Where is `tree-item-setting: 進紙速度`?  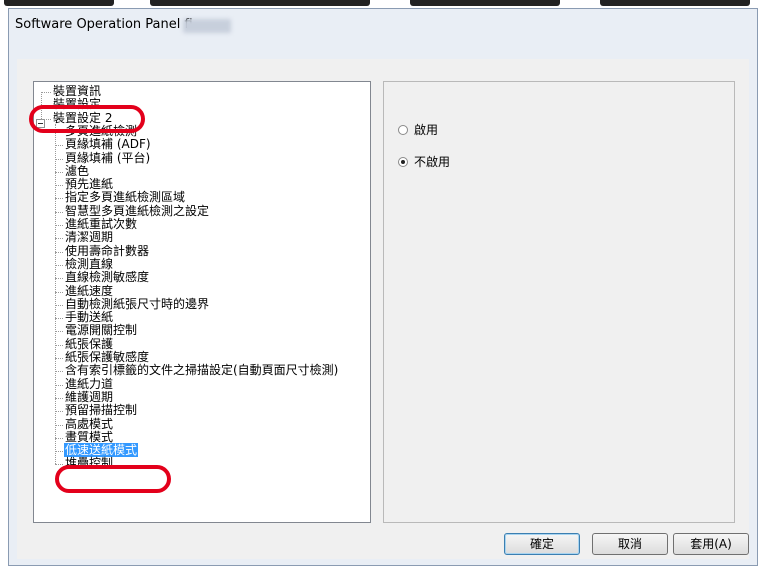 tree-item-setting: 進紙速度 is located at coordinates (89, 290).